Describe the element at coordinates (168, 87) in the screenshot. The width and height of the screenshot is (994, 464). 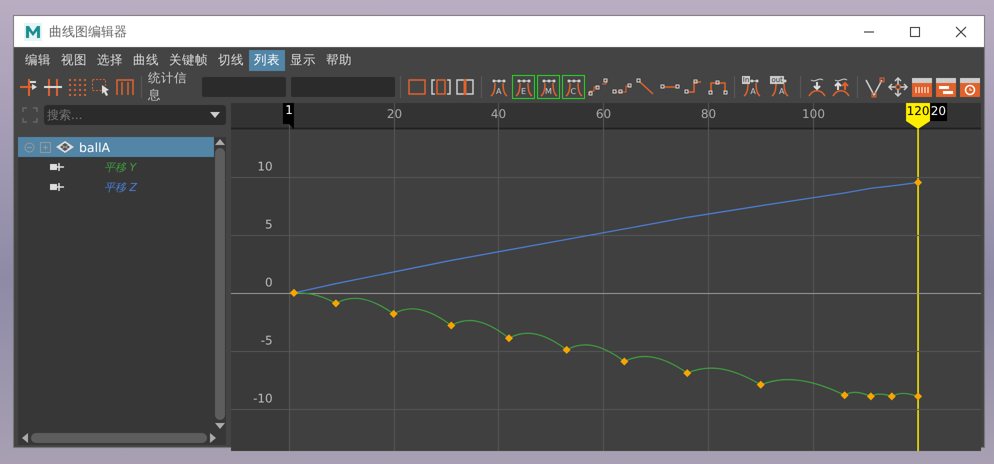
I see `stats-label: 统计信息` at that location.